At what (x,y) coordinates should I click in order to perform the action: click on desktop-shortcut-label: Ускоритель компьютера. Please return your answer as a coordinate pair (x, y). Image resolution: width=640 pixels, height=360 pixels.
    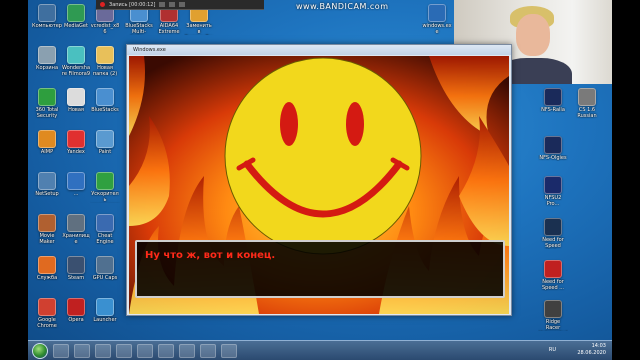
    Looking at the image, I should click on (105, 197).